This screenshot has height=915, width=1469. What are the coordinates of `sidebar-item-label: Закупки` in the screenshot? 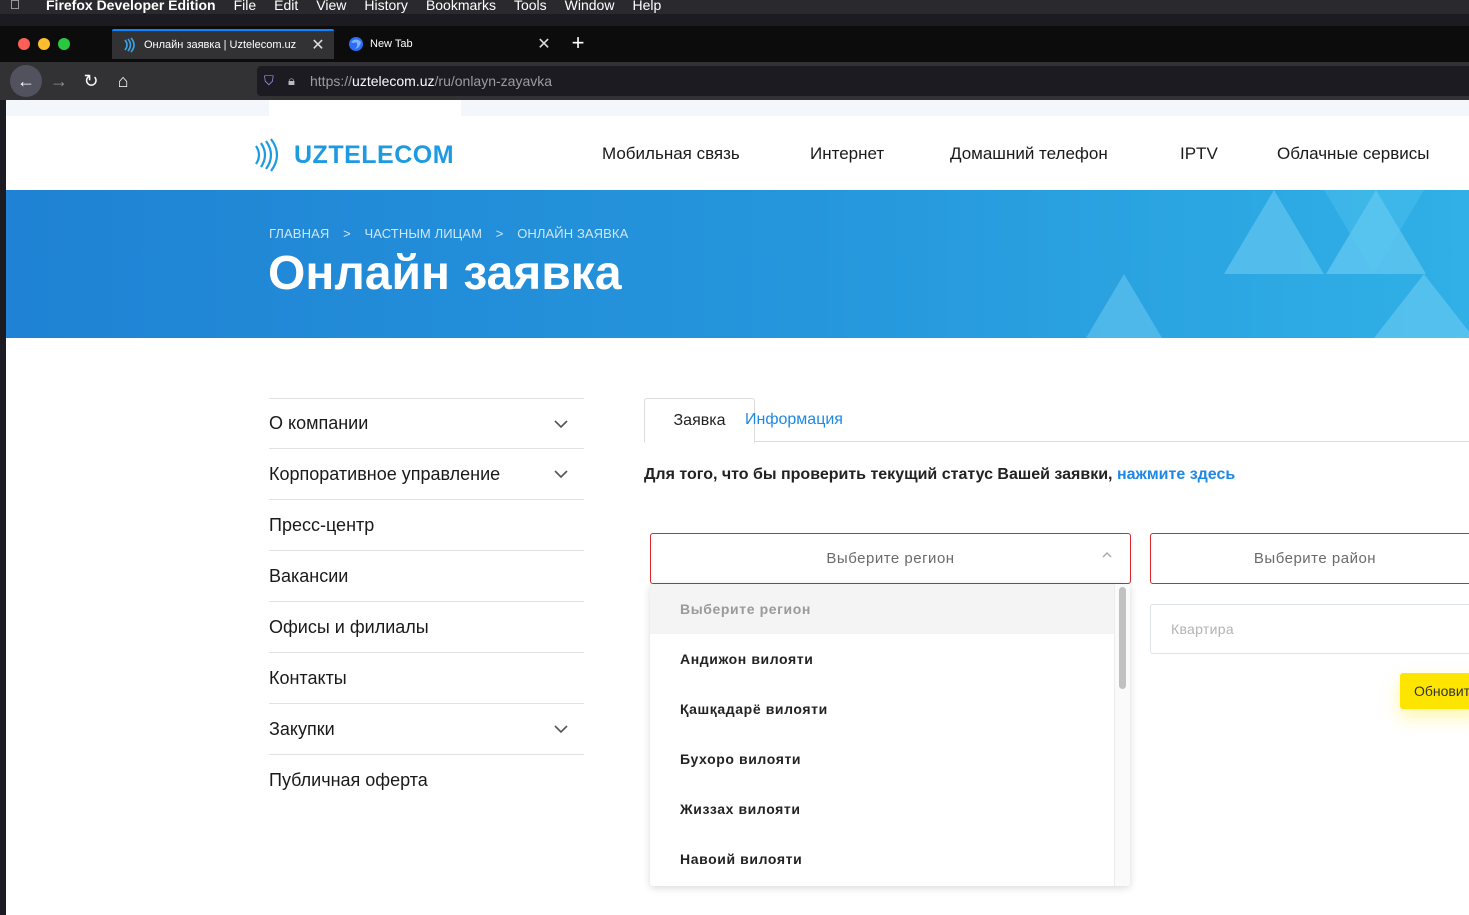 It's located at (302, 728).